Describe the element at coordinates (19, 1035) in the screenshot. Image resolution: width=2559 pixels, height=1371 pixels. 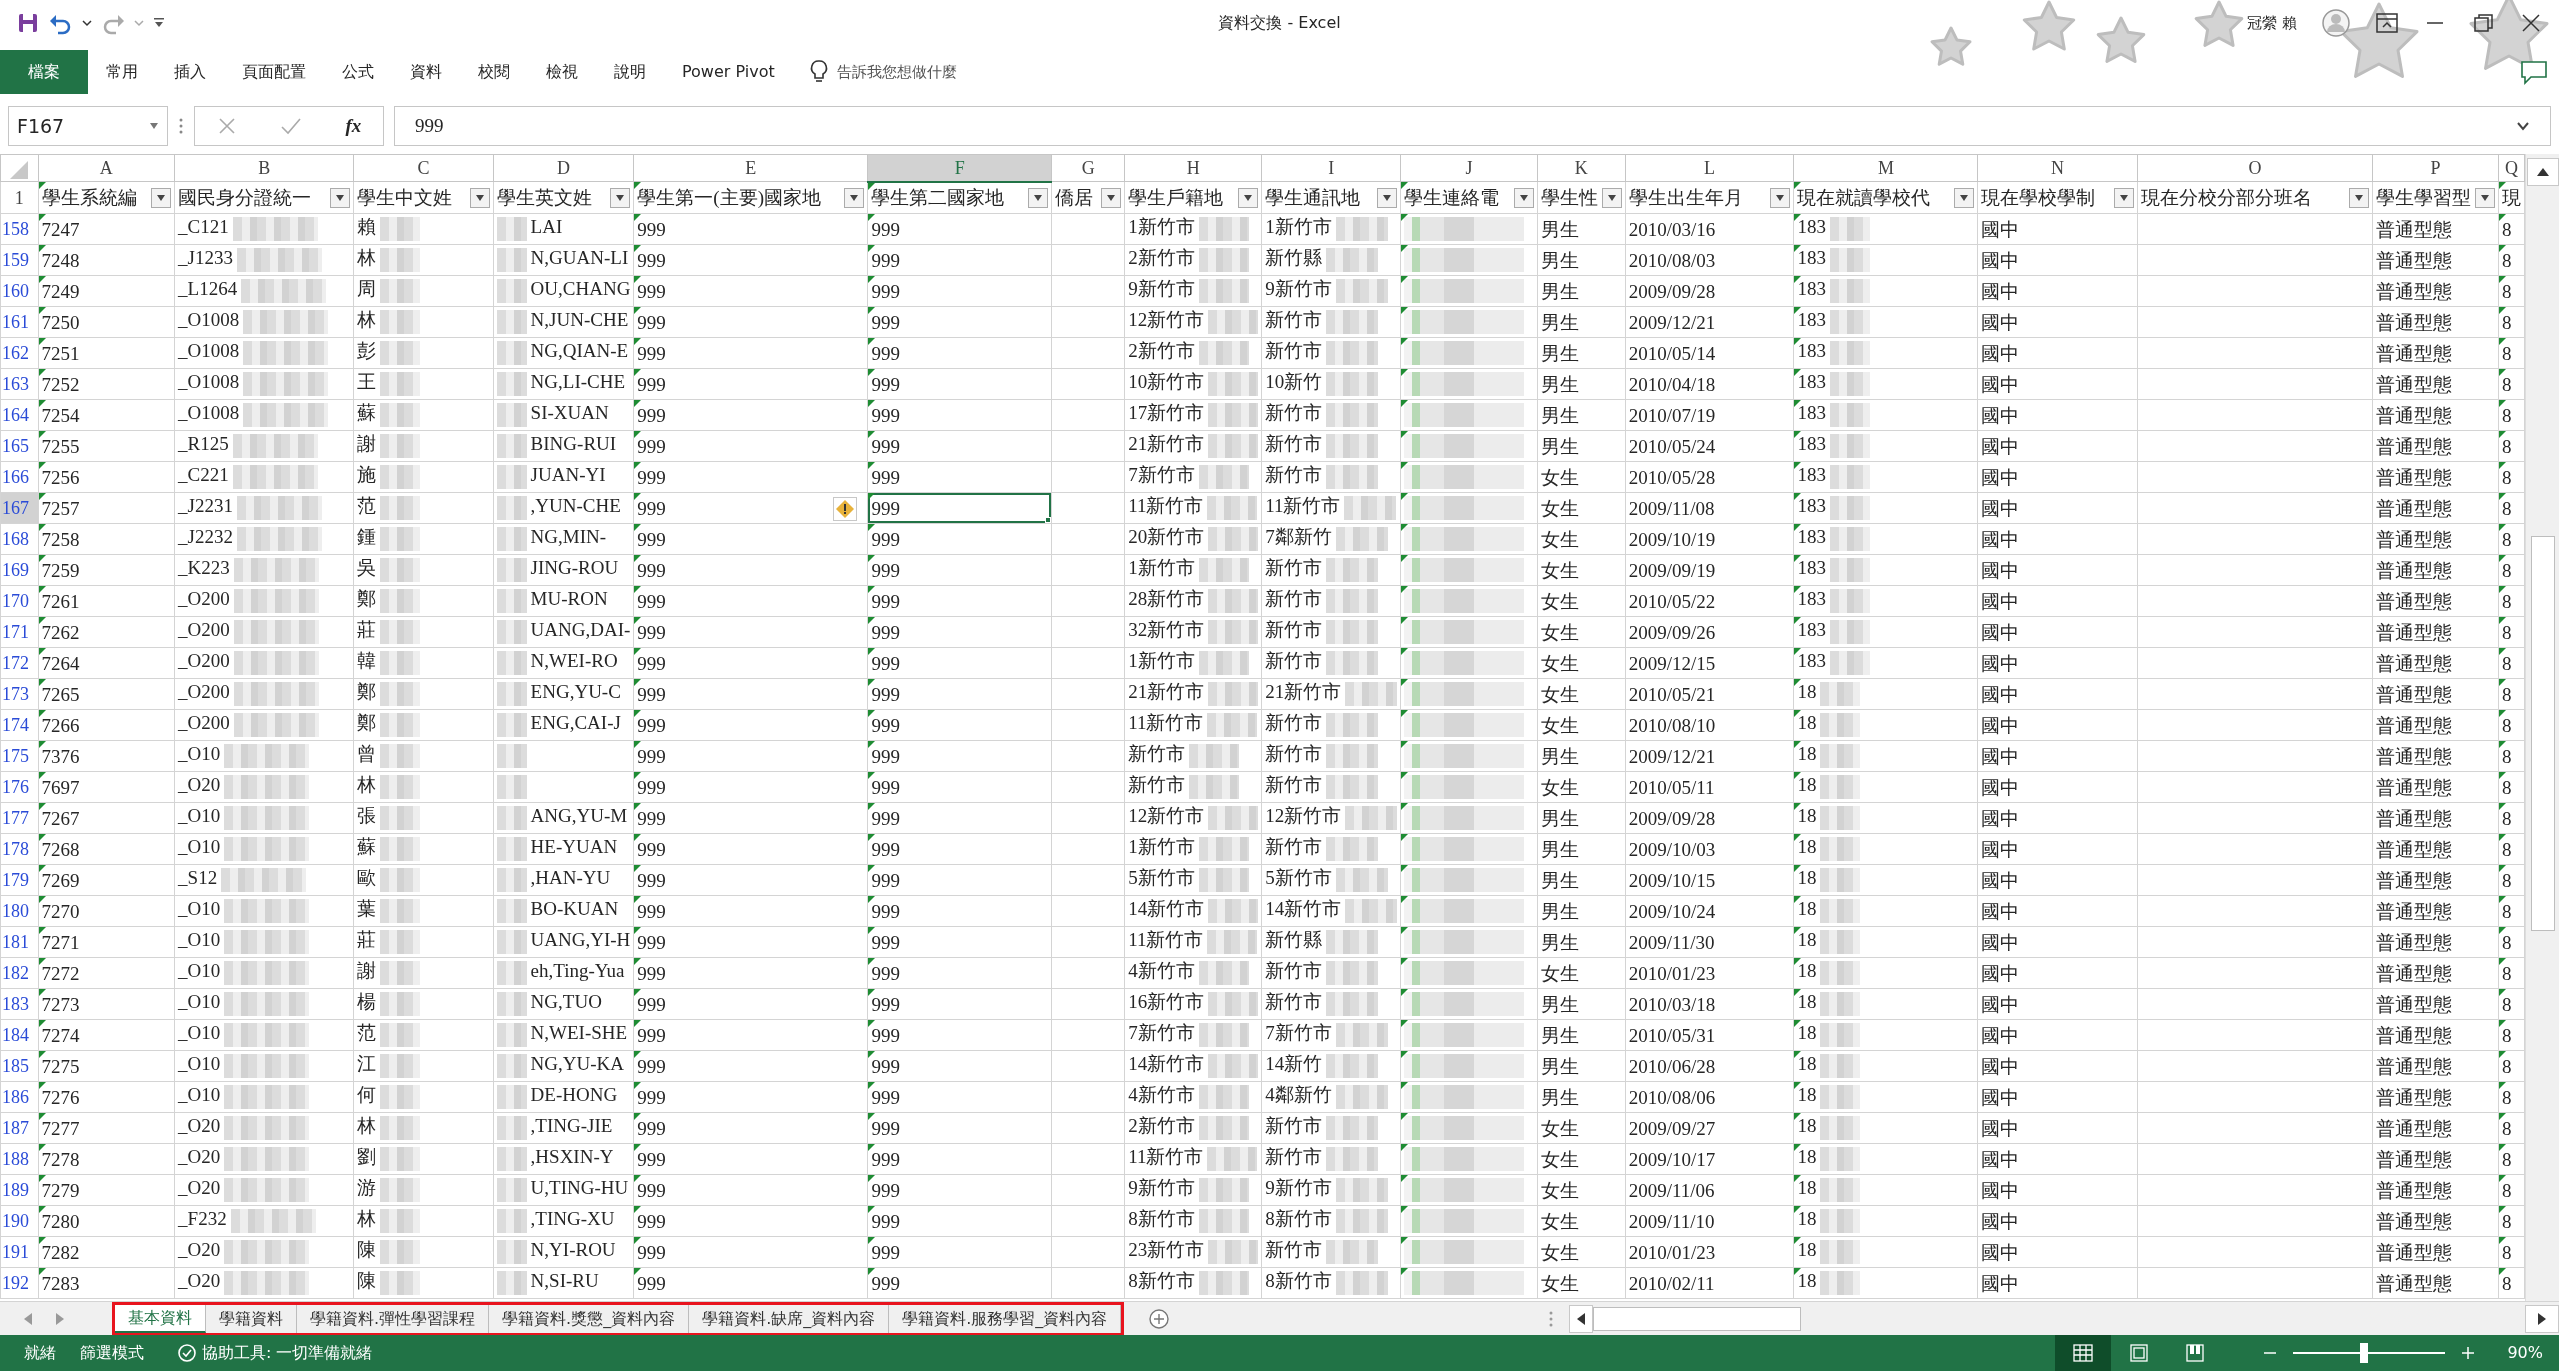
I see `row-number: 184` at that location.